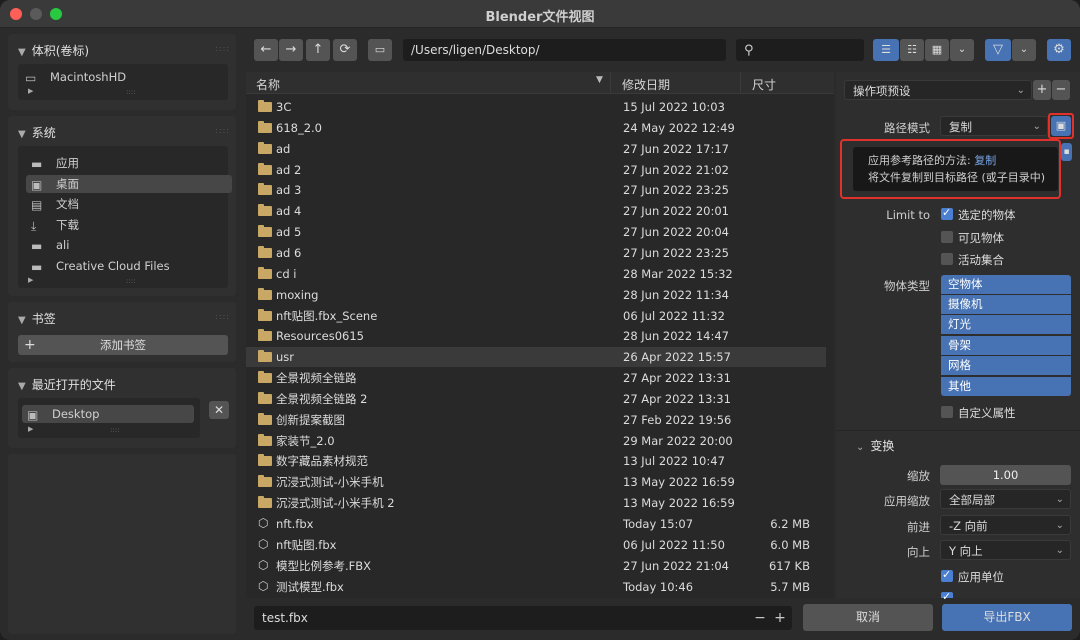 Image resolution: width=1080 pixels, height=640 pixels. What do you see at coordinates (676, 336) in the screenshot?
I see `file-date: 28 Jun 2022 14:47` at bounding box center [676, 336].